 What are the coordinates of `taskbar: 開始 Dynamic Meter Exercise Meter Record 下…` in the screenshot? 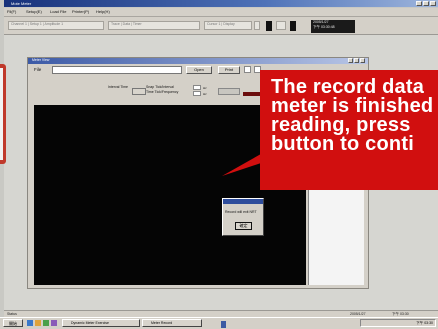 It's located at (219, 323).